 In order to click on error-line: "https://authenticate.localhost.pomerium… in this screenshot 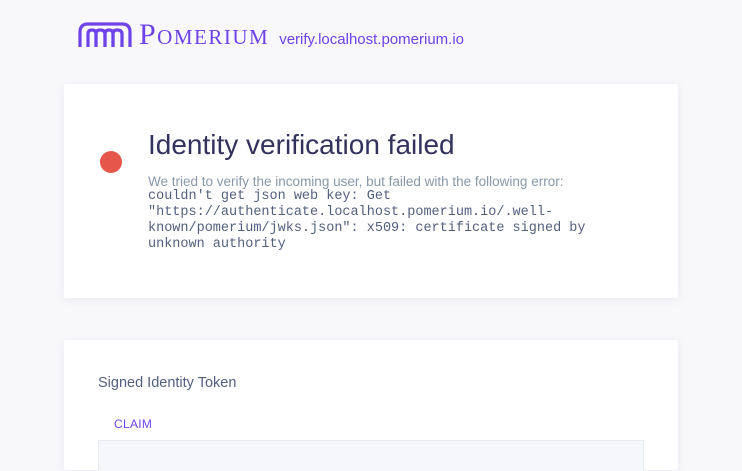, I will do `click(351, 212)`.